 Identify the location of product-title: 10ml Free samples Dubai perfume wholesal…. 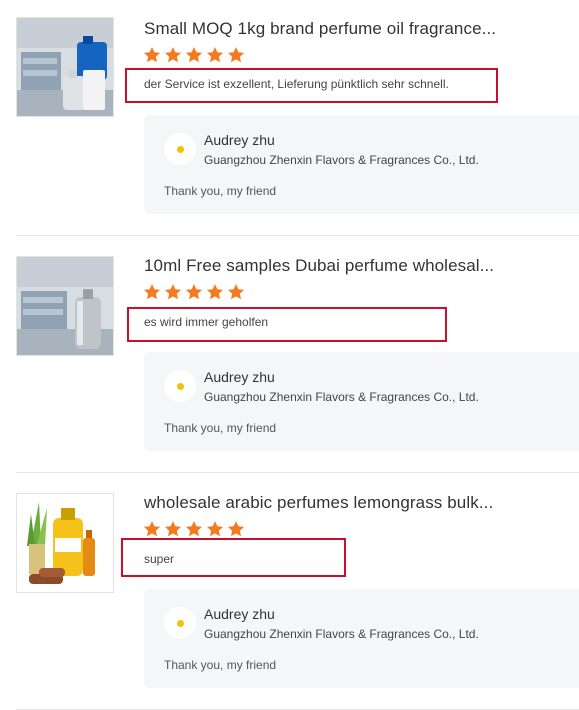
(319, 266).